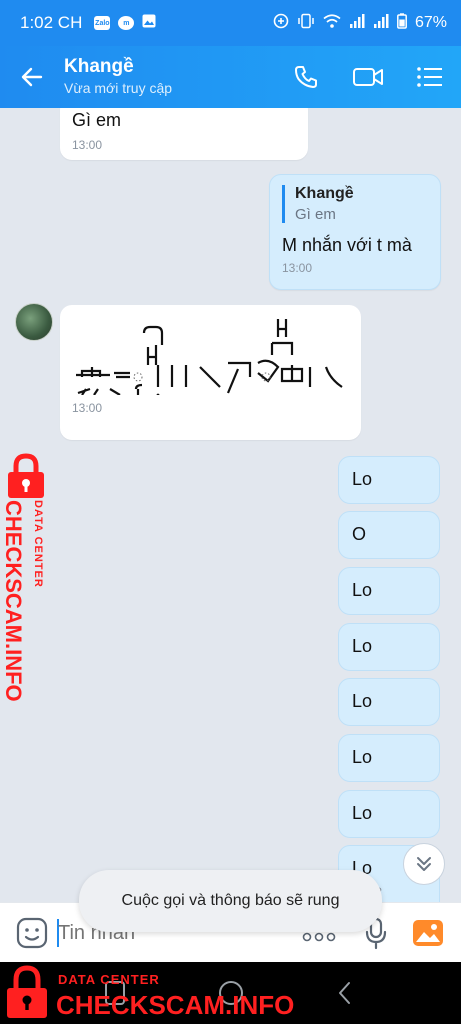 The image size is (461, 1024). Describe the element at coordinates (306, 23) in the screenshot. I see `vibrate-icon` at that location.